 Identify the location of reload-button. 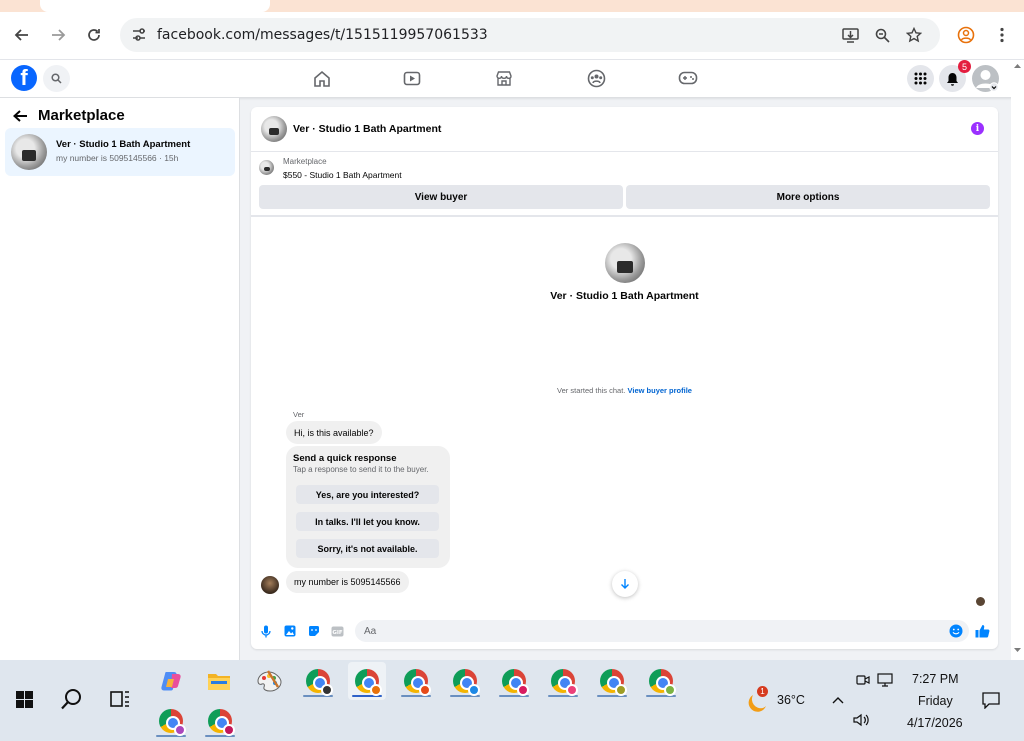
(94, 35).